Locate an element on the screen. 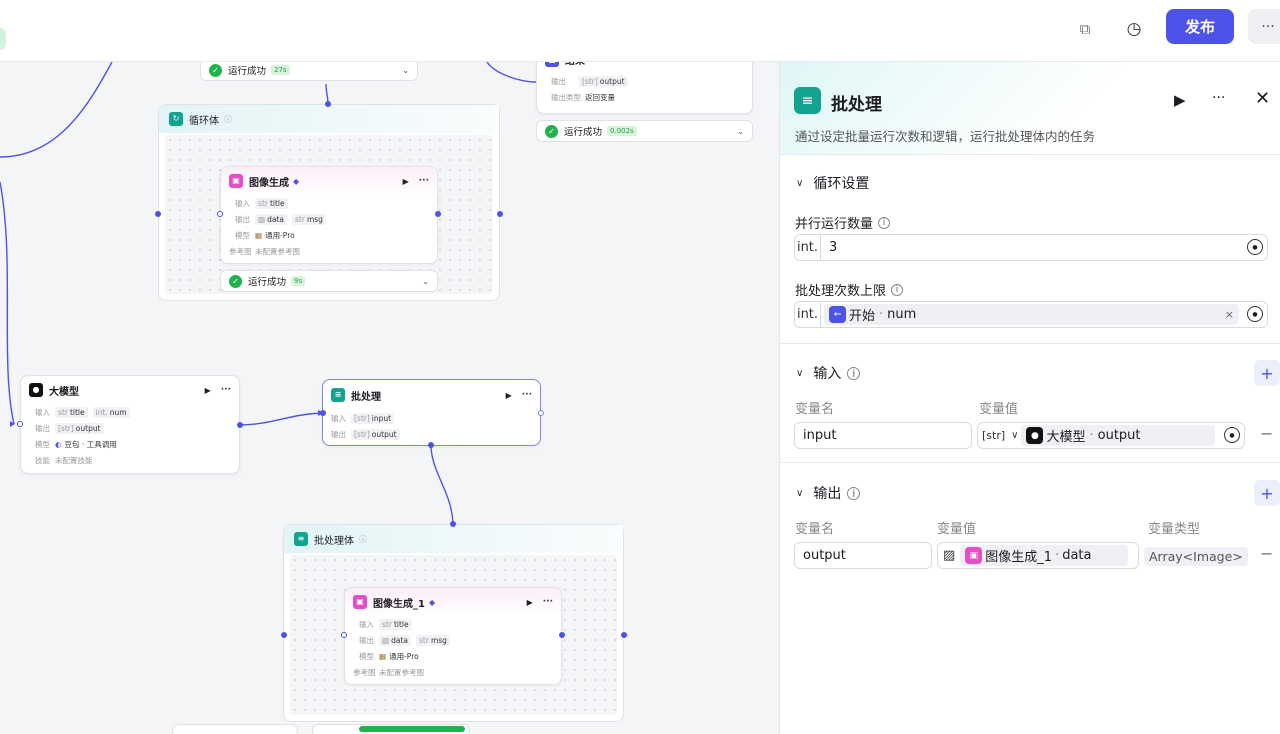 The height and width of the screenshot is (734, 1280). history-icon: ◷ is located at coordinates (1134, 29).